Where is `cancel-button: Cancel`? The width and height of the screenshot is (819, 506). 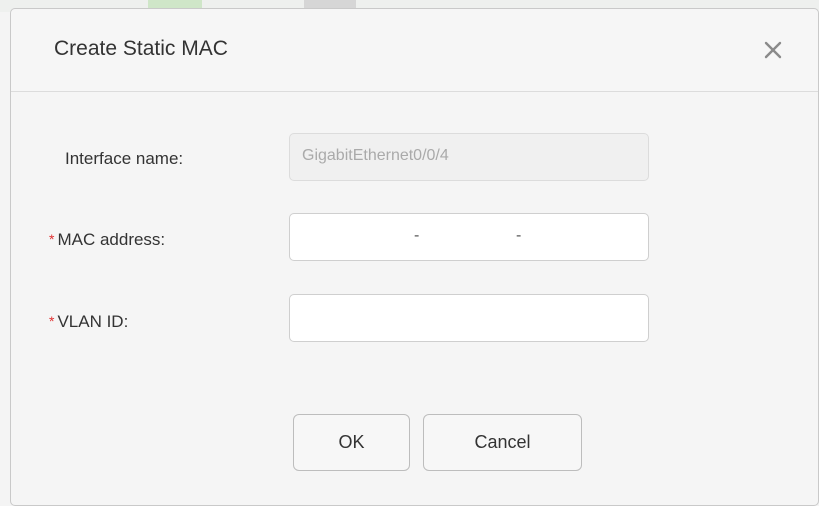
cancel-button: Cancel is located at coordinates (502, 442).